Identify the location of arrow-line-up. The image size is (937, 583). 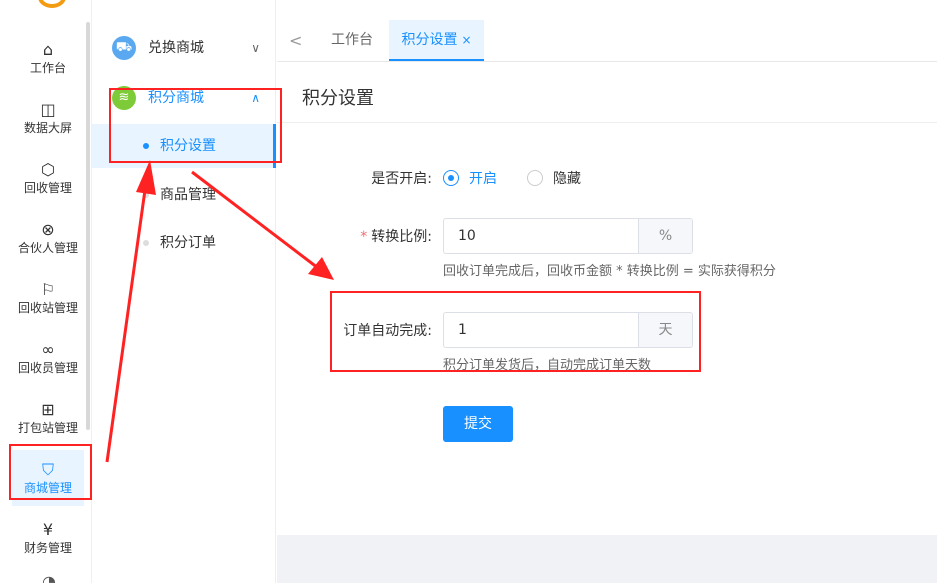
(126, 326).